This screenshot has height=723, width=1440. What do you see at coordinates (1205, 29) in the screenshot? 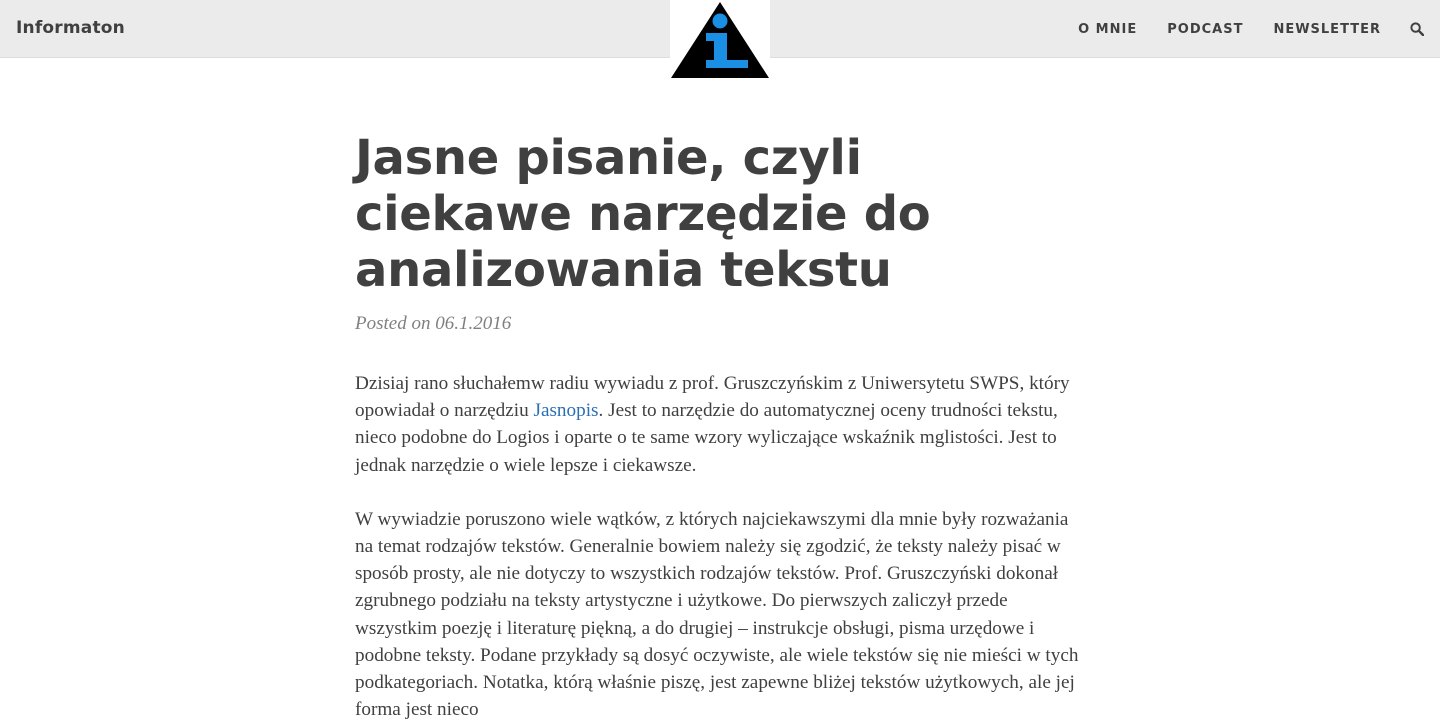
I see `nav-item-podcast: PODCAST` at bounding box center [1205, 29].